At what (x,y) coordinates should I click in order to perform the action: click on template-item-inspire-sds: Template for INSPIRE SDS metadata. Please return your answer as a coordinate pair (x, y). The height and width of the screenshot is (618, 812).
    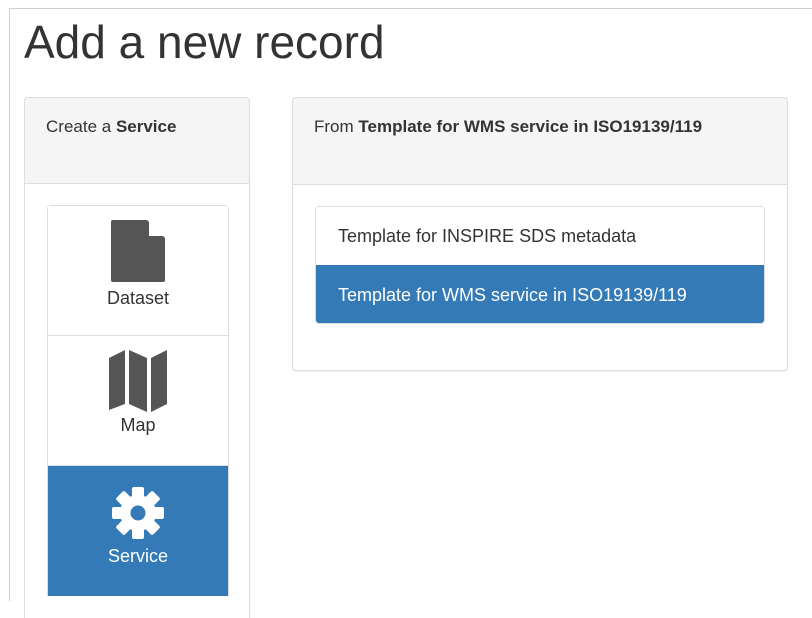
    Looking at the image, I should click on (540, 236).